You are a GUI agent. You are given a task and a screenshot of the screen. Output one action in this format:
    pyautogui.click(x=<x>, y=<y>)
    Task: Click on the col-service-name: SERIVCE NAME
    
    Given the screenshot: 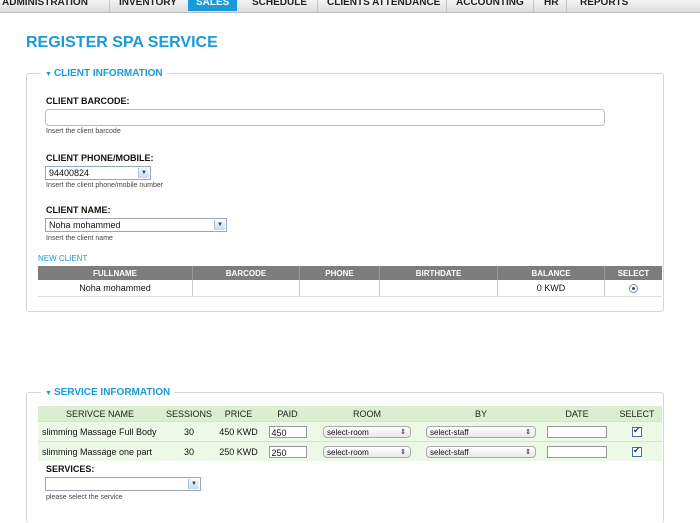 What is the action you would take?
    pyautogui.click(x=100, y=414)
    